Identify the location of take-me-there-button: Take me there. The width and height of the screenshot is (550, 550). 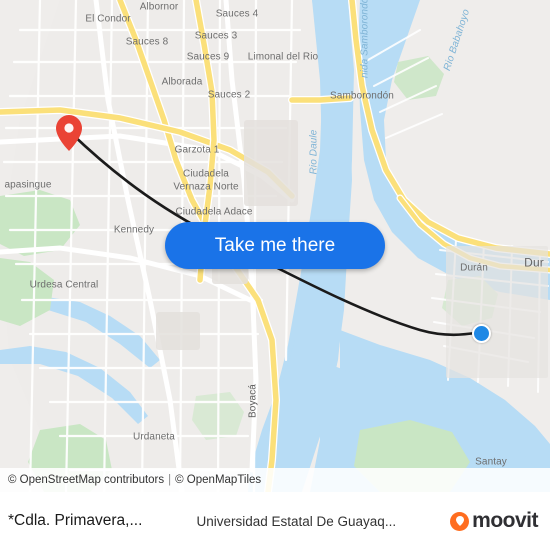
(275, 245).